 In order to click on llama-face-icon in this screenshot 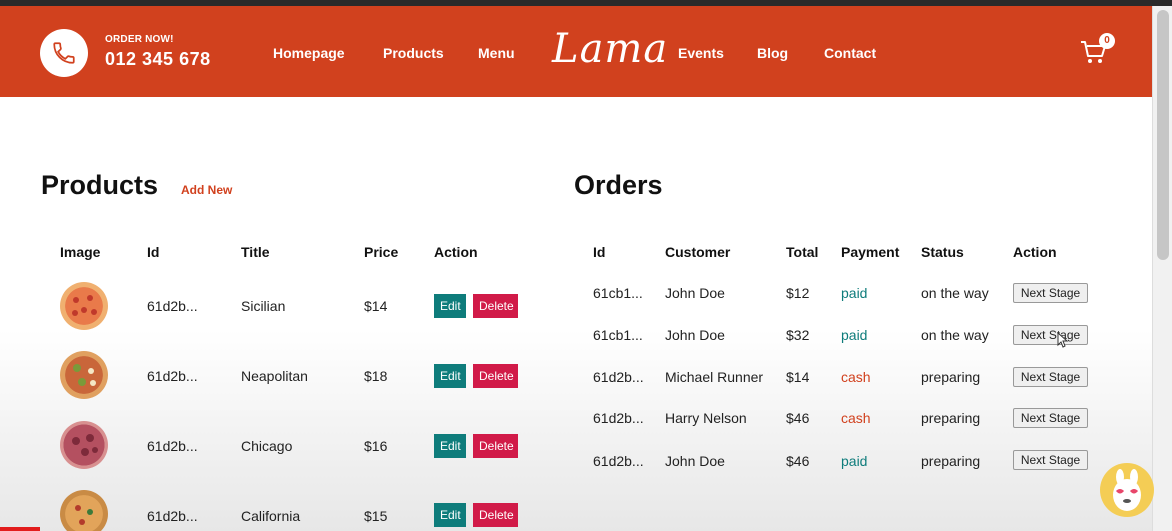, I will do `click(1127, 490)`.